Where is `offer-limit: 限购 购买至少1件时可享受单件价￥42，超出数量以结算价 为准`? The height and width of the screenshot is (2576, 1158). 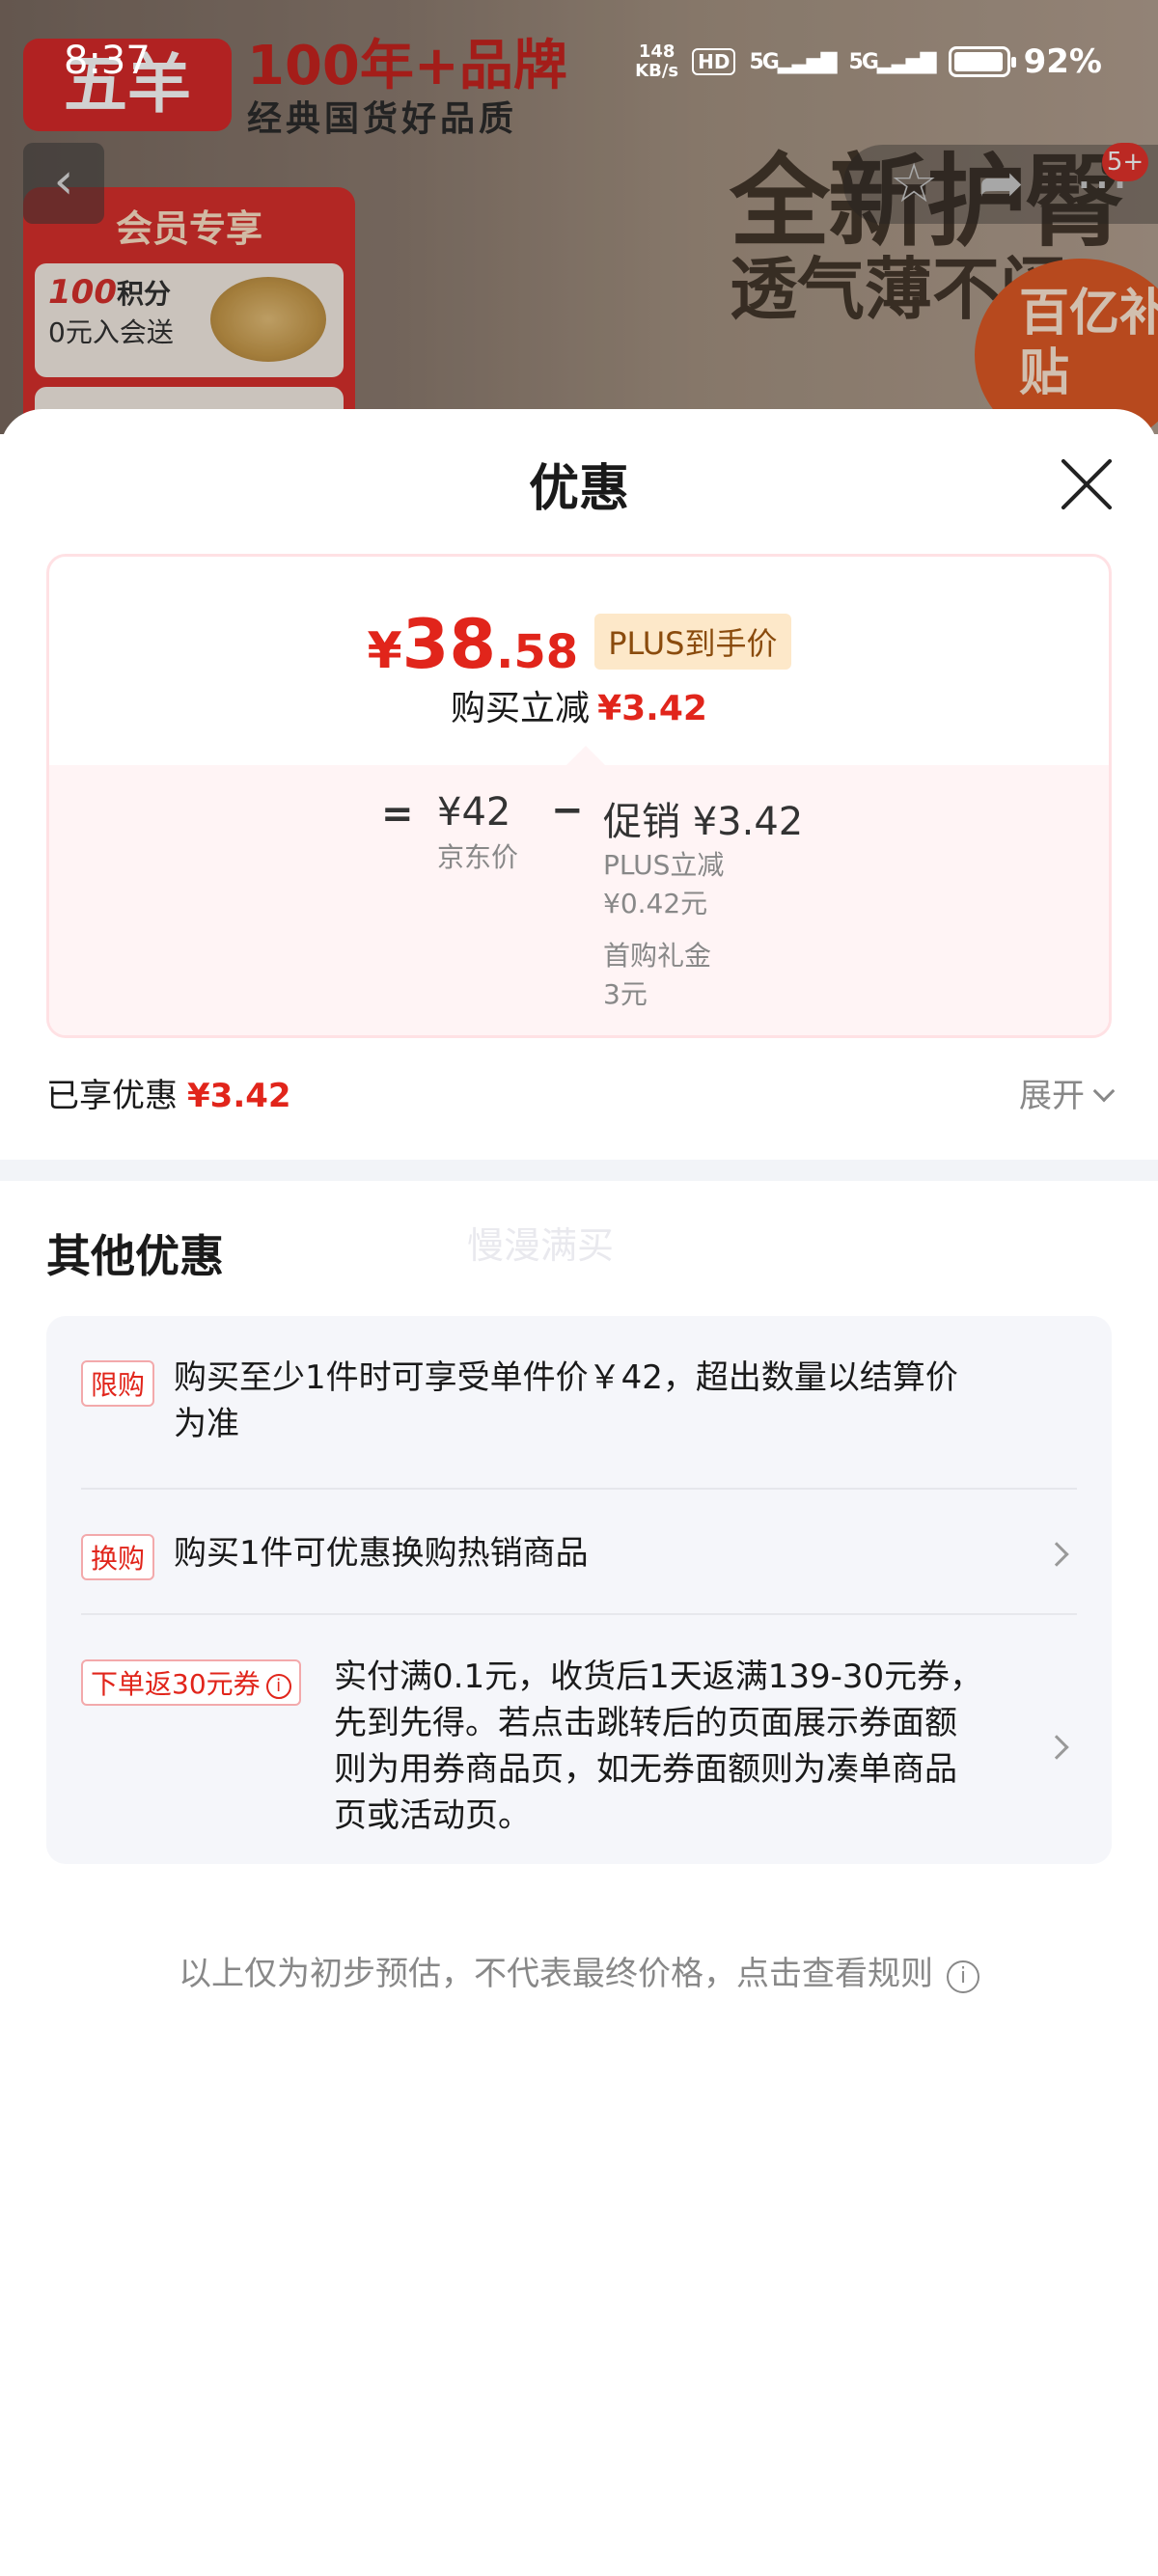 offer-limit: 限购 购买至少1件时可享受单件价￥42，超出数量以结算价 为准 is located at coordinates (579, 1408).